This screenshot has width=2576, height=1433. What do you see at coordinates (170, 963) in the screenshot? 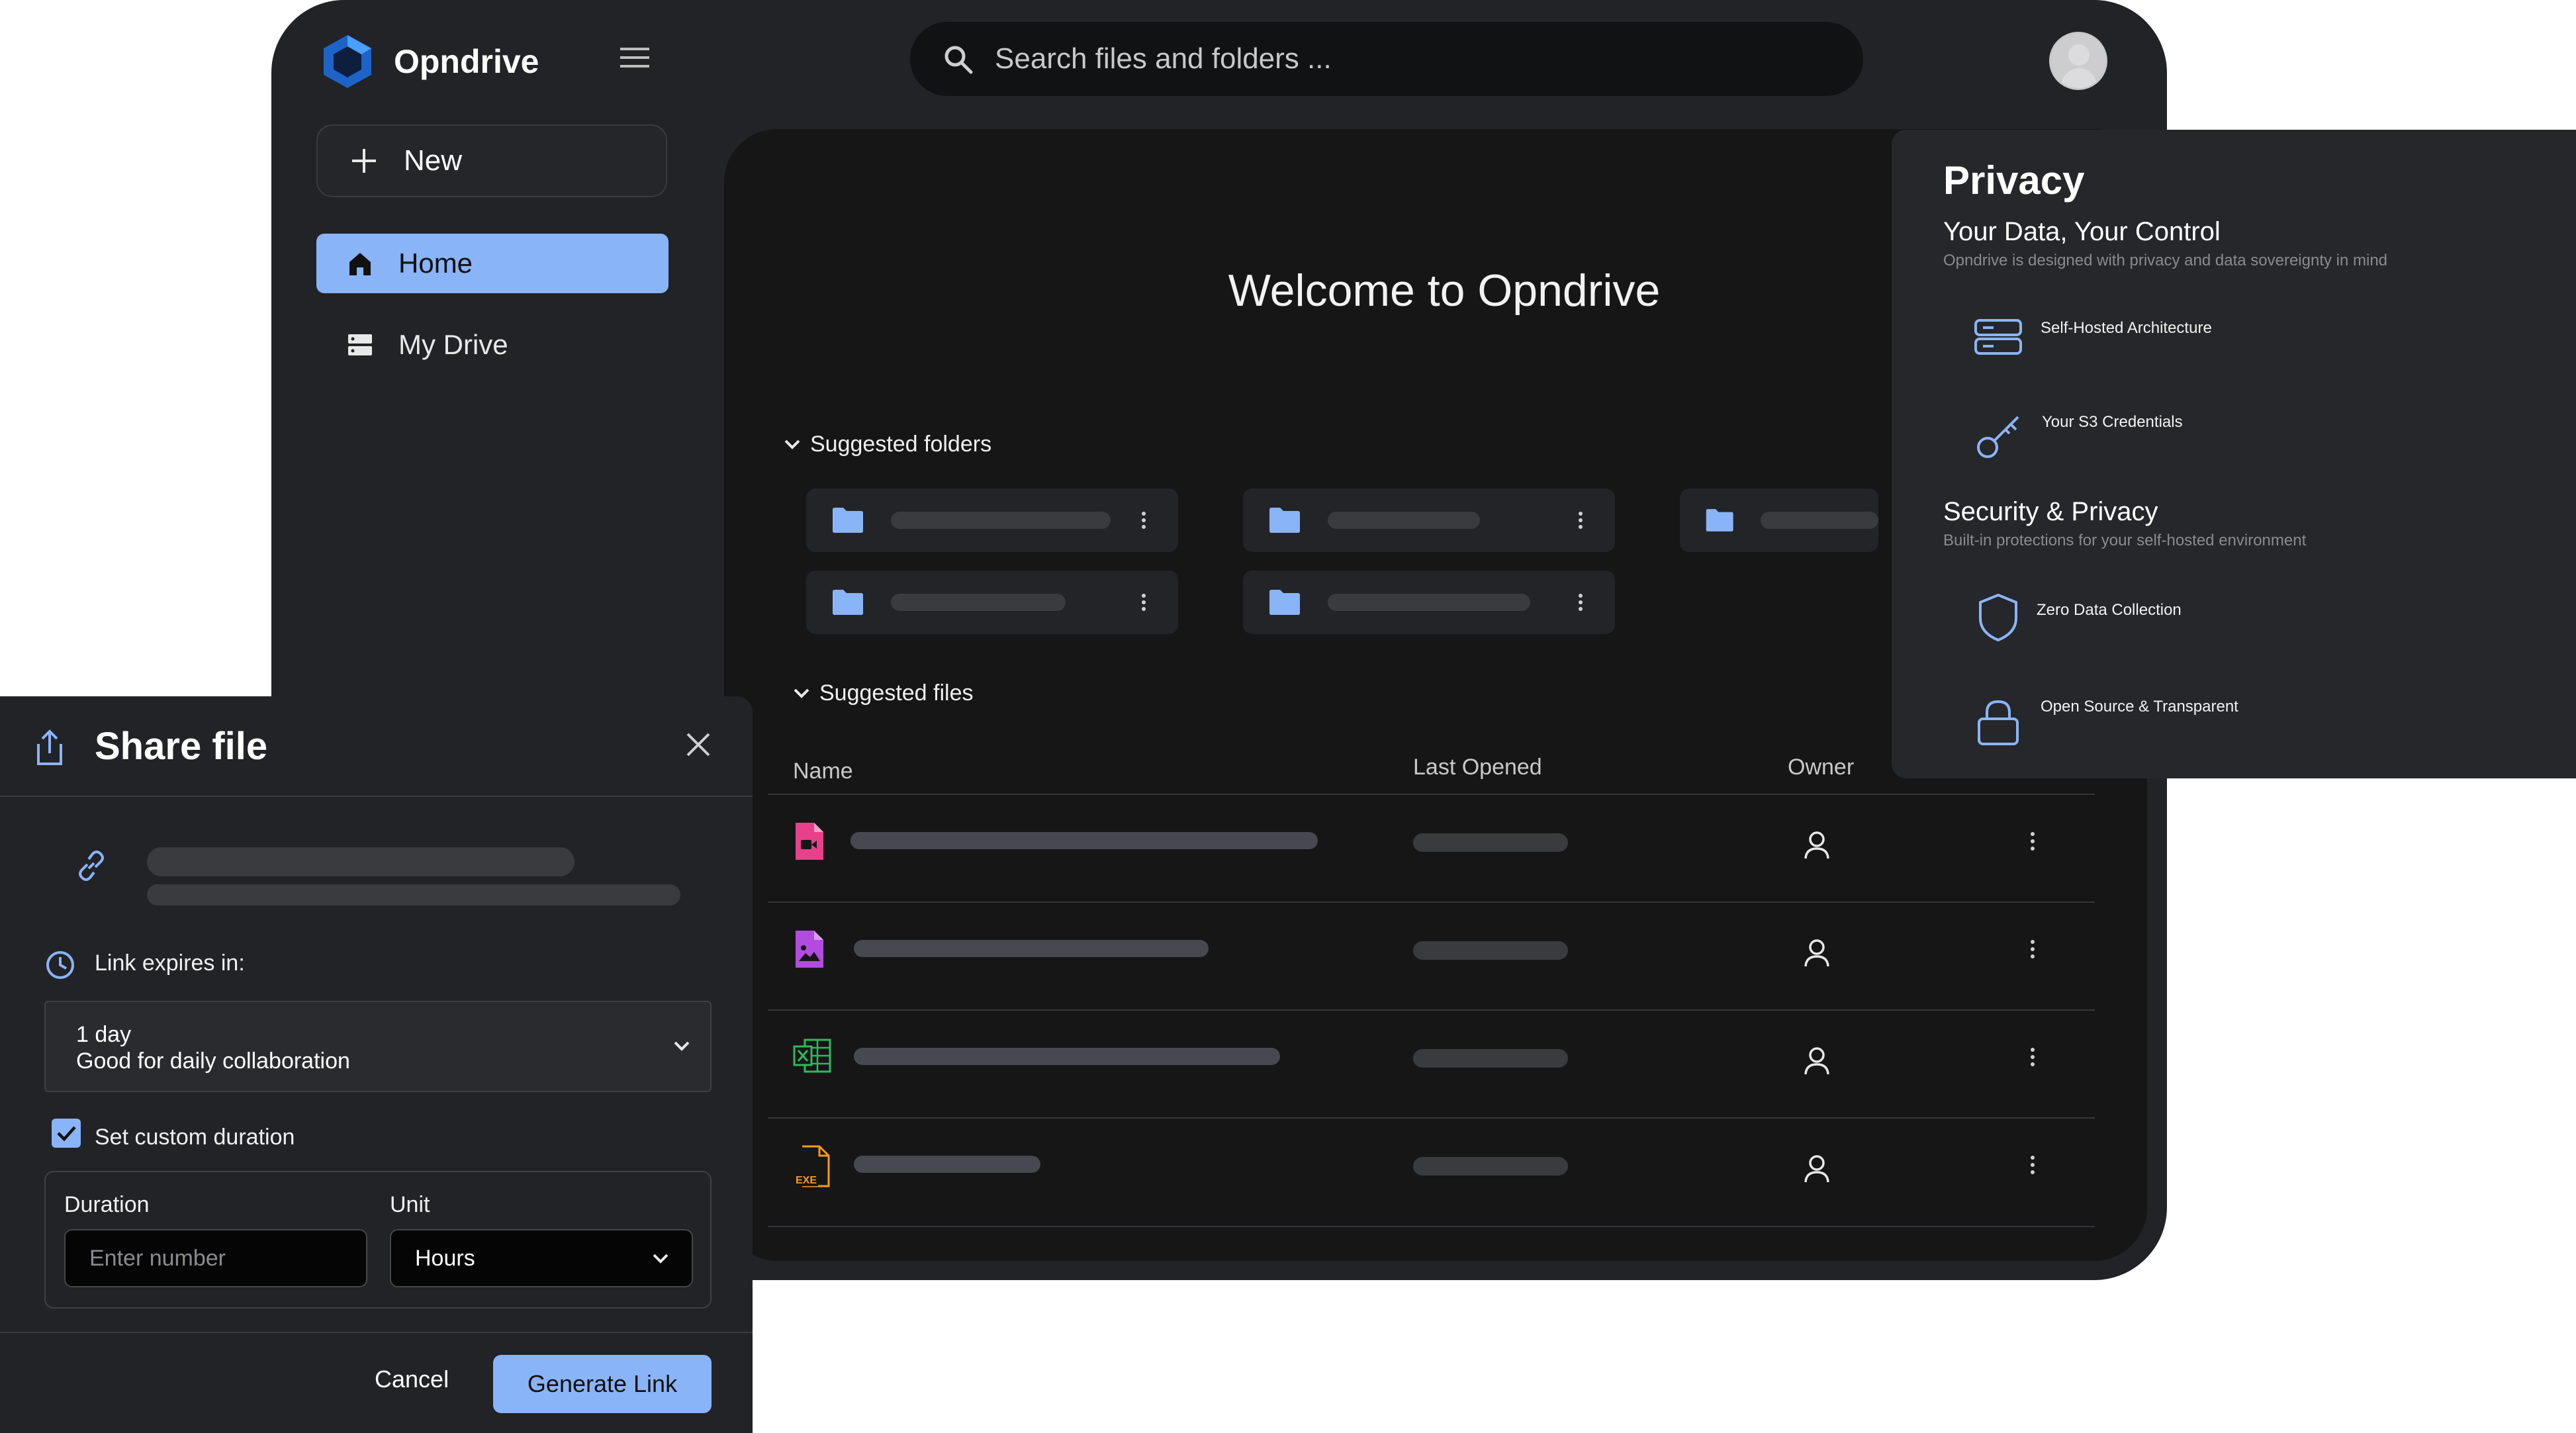
I see `expires-label: Link expires in:` at bounding box center [170, 963].